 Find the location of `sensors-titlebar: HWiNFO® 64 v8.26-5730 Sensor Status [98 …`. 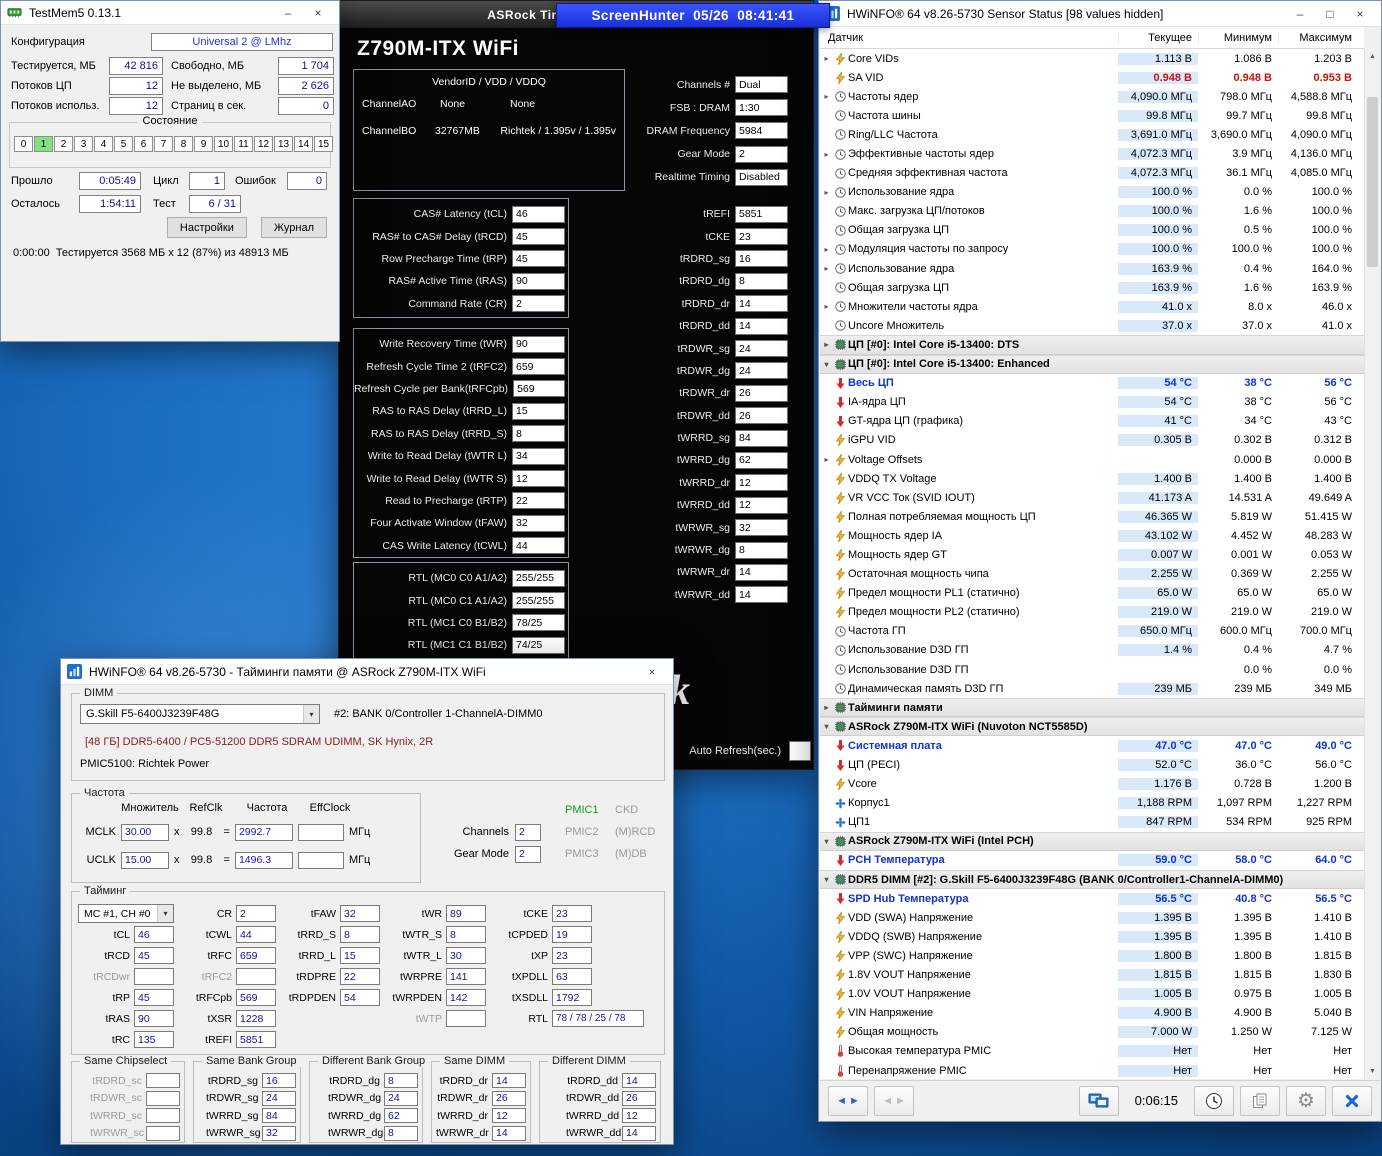

sensors-titlebar: HWiNFO® 64 v8.26-5730 Sensor Status [98 … is located at coordinates (1100, 14).